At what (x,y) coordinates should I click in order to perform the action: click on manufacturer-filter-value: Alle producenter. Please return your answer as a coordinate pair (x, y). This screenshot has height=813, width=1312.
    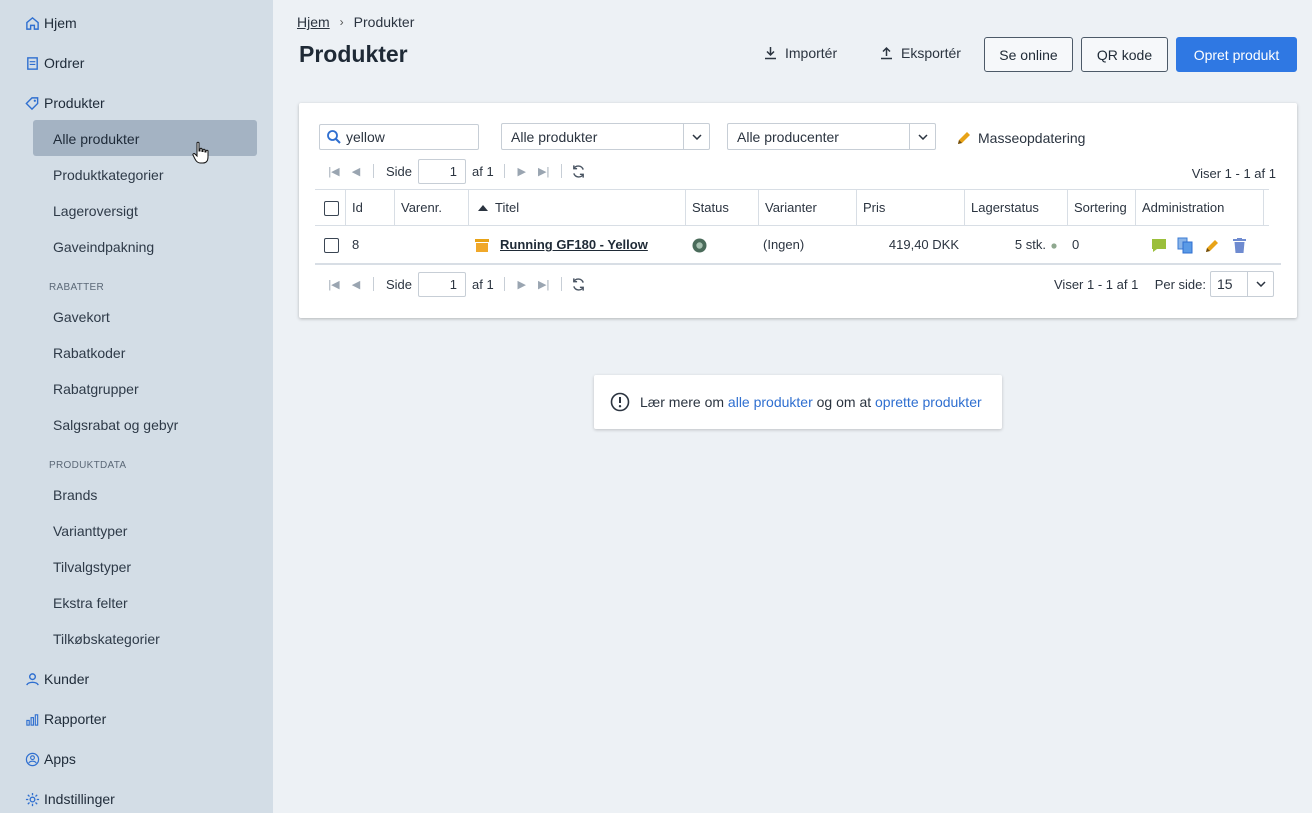
    Looking at the image, I should click on (788, 136).